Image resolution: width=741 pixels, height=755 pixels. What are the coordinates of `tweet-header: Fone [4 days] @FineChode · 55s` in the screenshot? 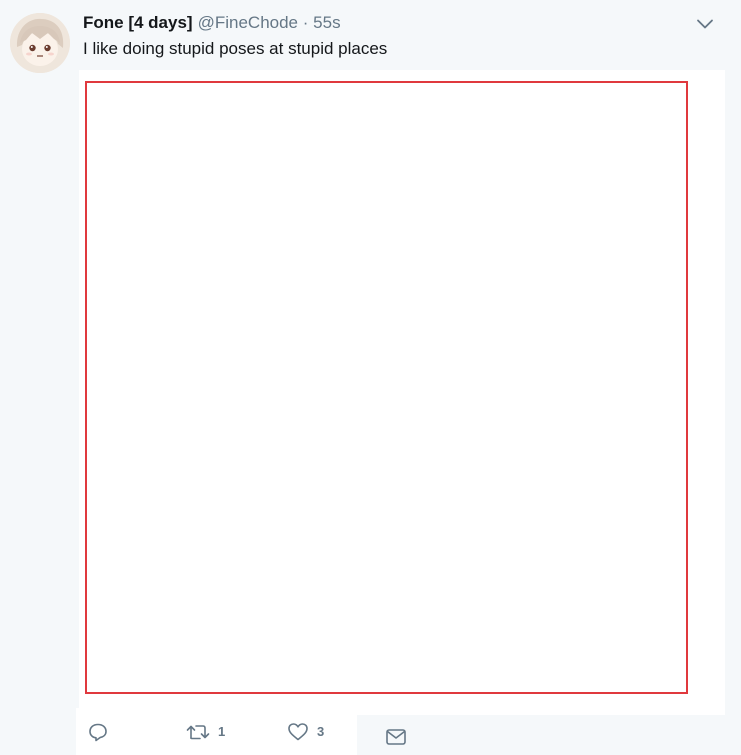 It's located at (212, 23).